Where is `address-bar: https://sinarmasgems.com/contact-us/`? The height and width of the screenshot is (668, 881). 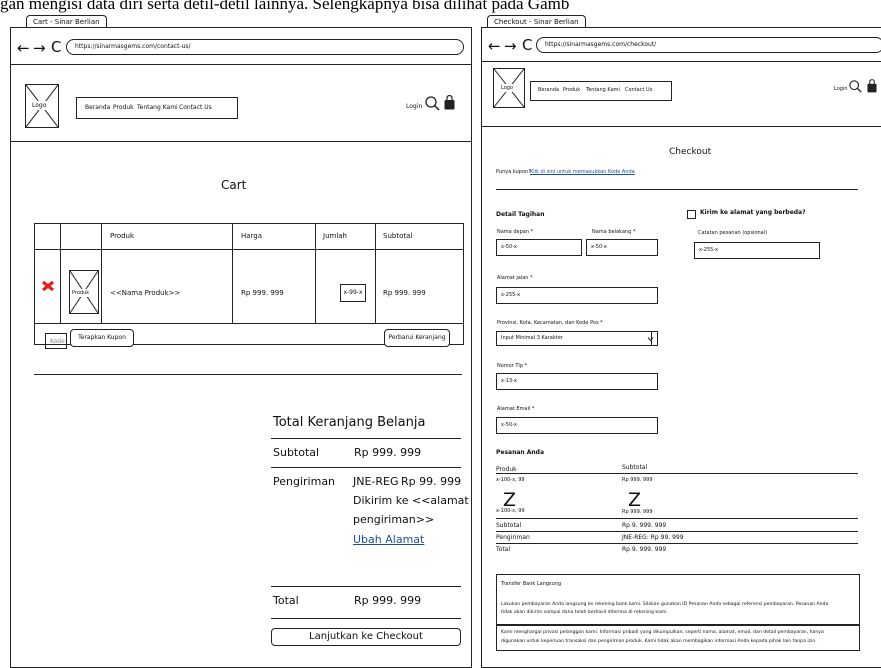 address-bar: https://sinarmasgems.com/contact-us/ is located at coordinates (265, 47).